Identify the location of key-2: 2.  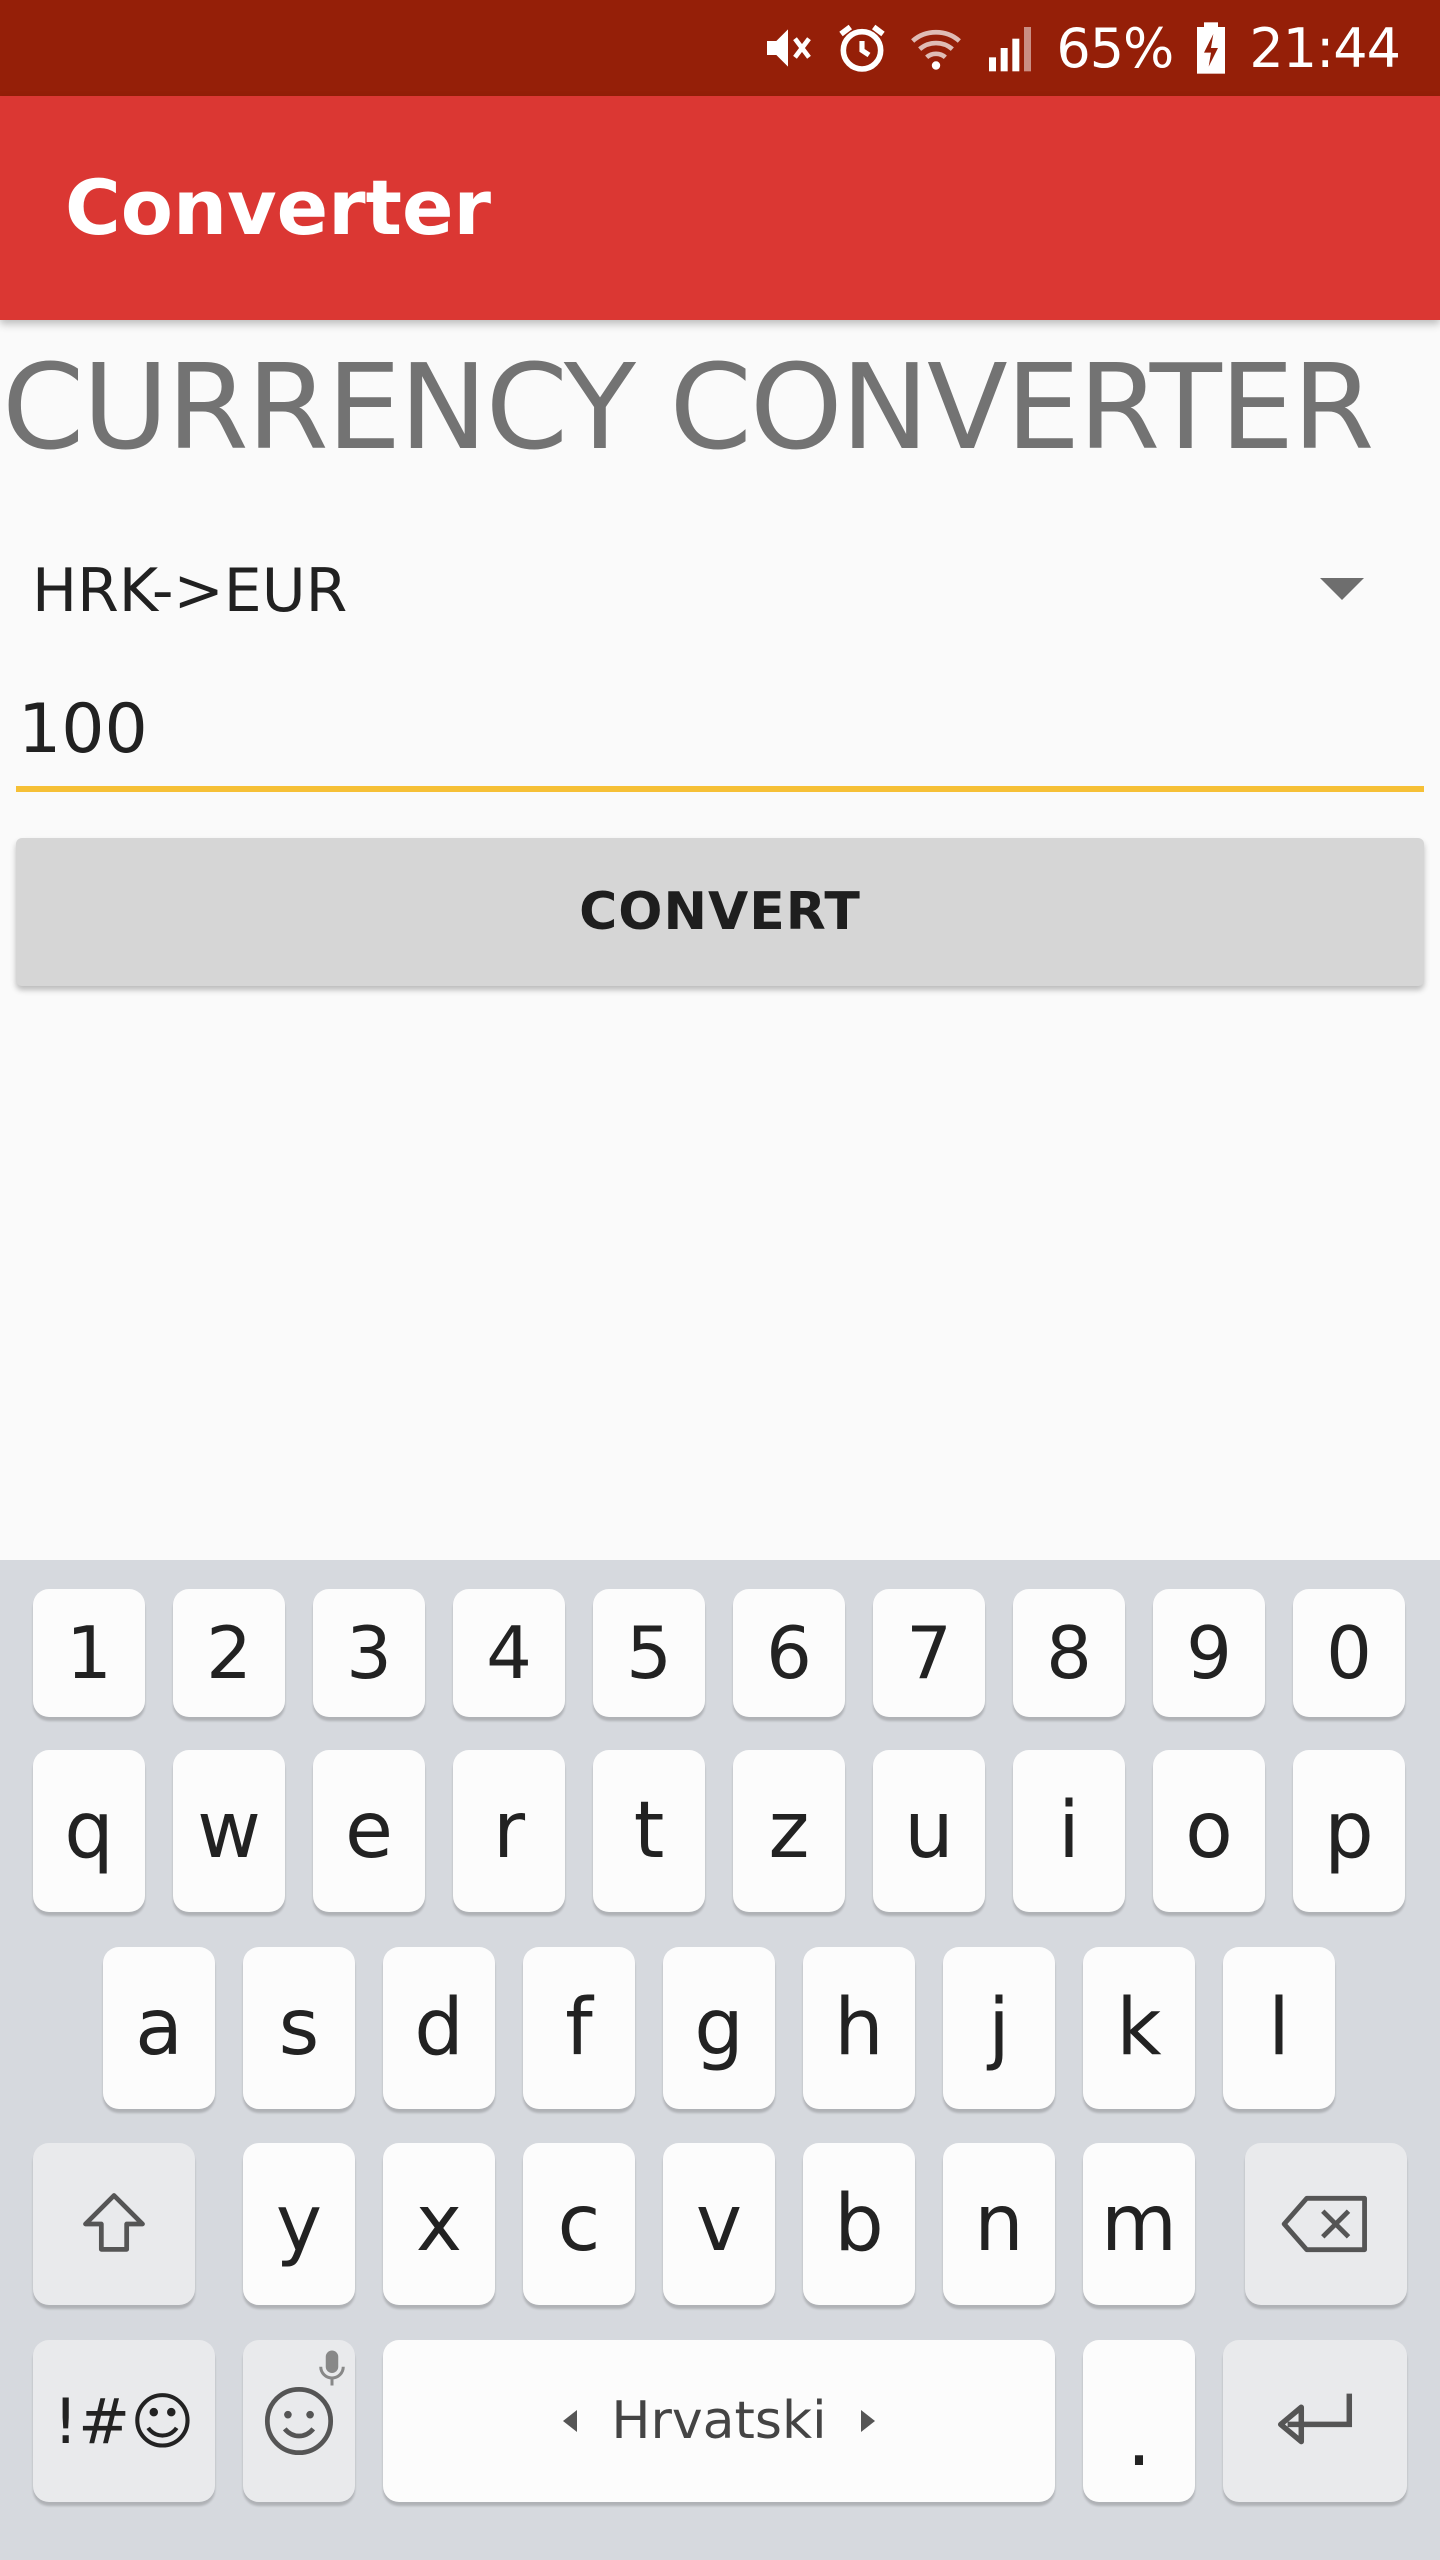
(229, 1653).